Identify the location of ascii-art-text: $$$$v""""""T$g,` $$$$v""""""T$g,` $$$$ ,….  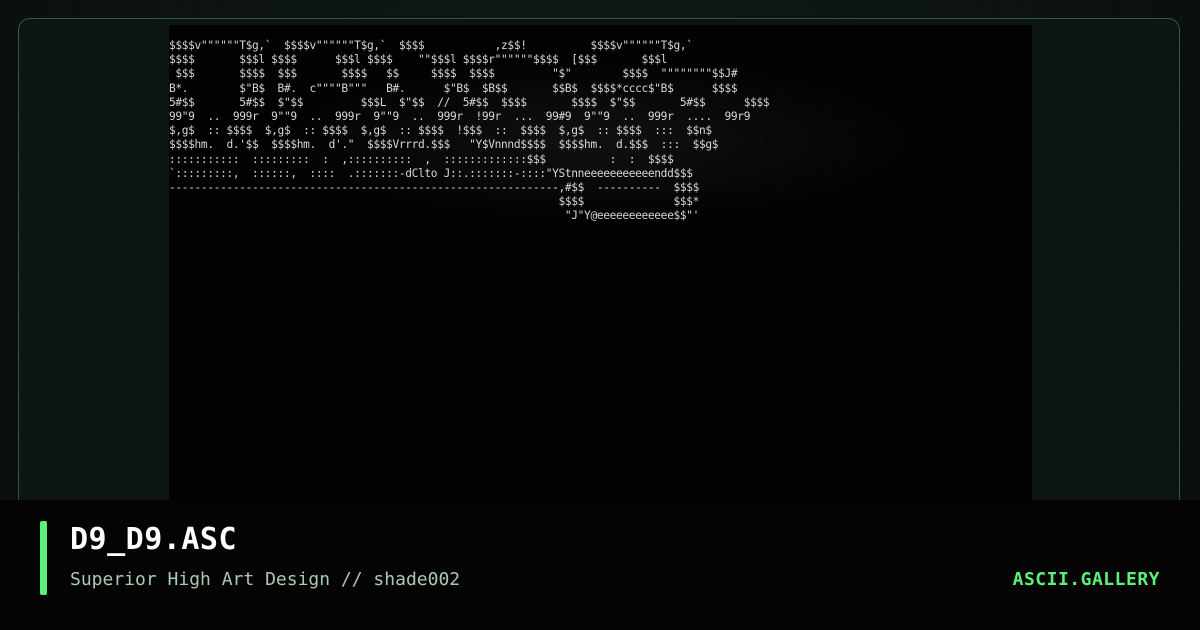
(469, 131).